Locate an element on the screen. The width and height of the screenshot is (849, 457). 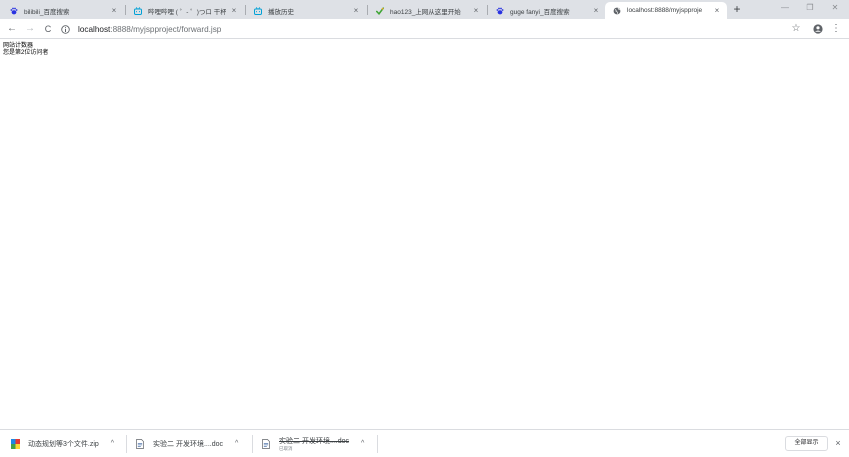
url-path: :8888/myjspproject/forward.jsp is located at coordinates (166, 29).